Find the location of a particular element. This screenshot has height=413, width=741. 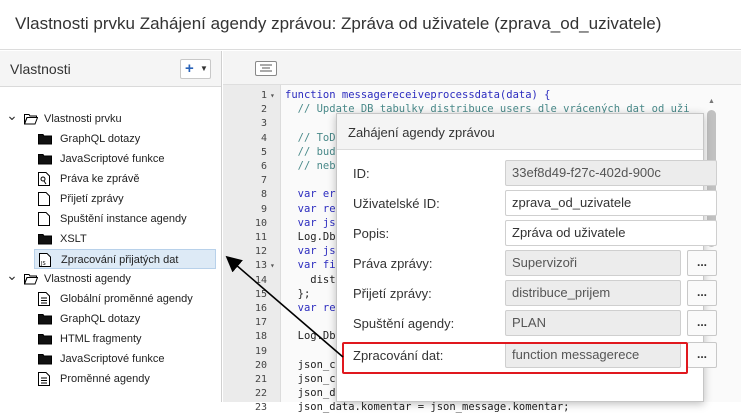

tree-item-label: Vlastnosti agendy is located at coordinates (87, 279).